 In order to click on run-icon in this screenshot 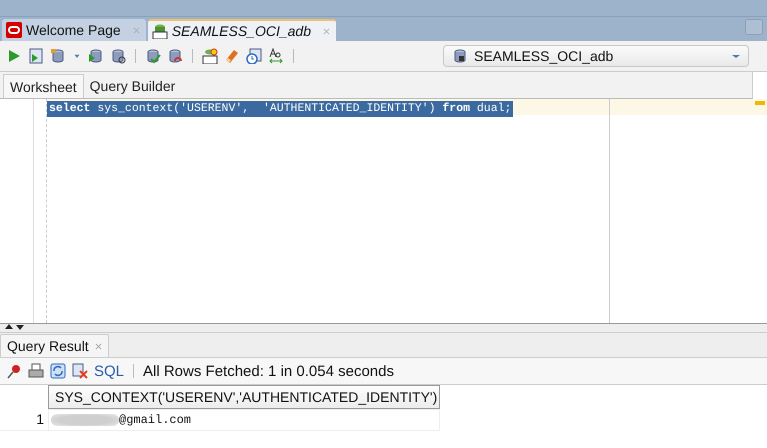, I will do `click(14, 56)`.